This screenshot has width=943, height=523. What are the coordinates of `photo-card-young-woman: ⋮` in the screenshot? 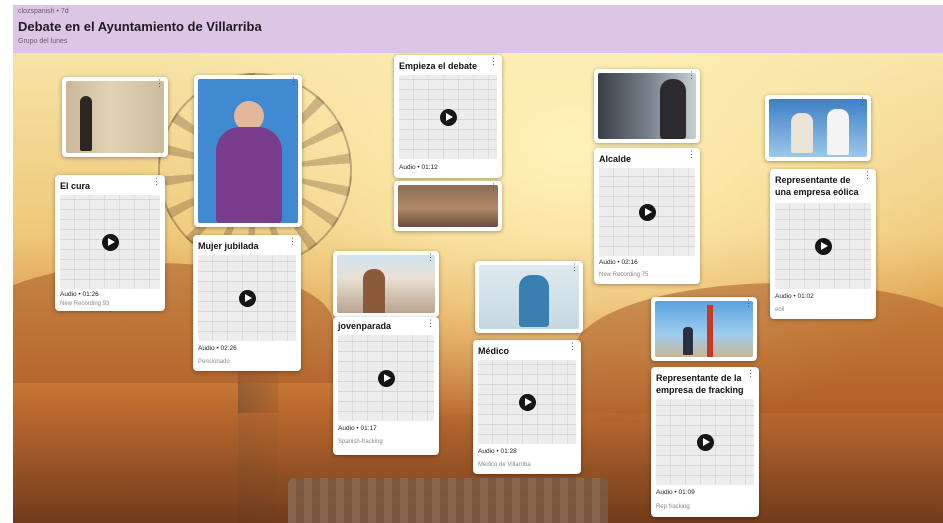 It's located at (386, 284).